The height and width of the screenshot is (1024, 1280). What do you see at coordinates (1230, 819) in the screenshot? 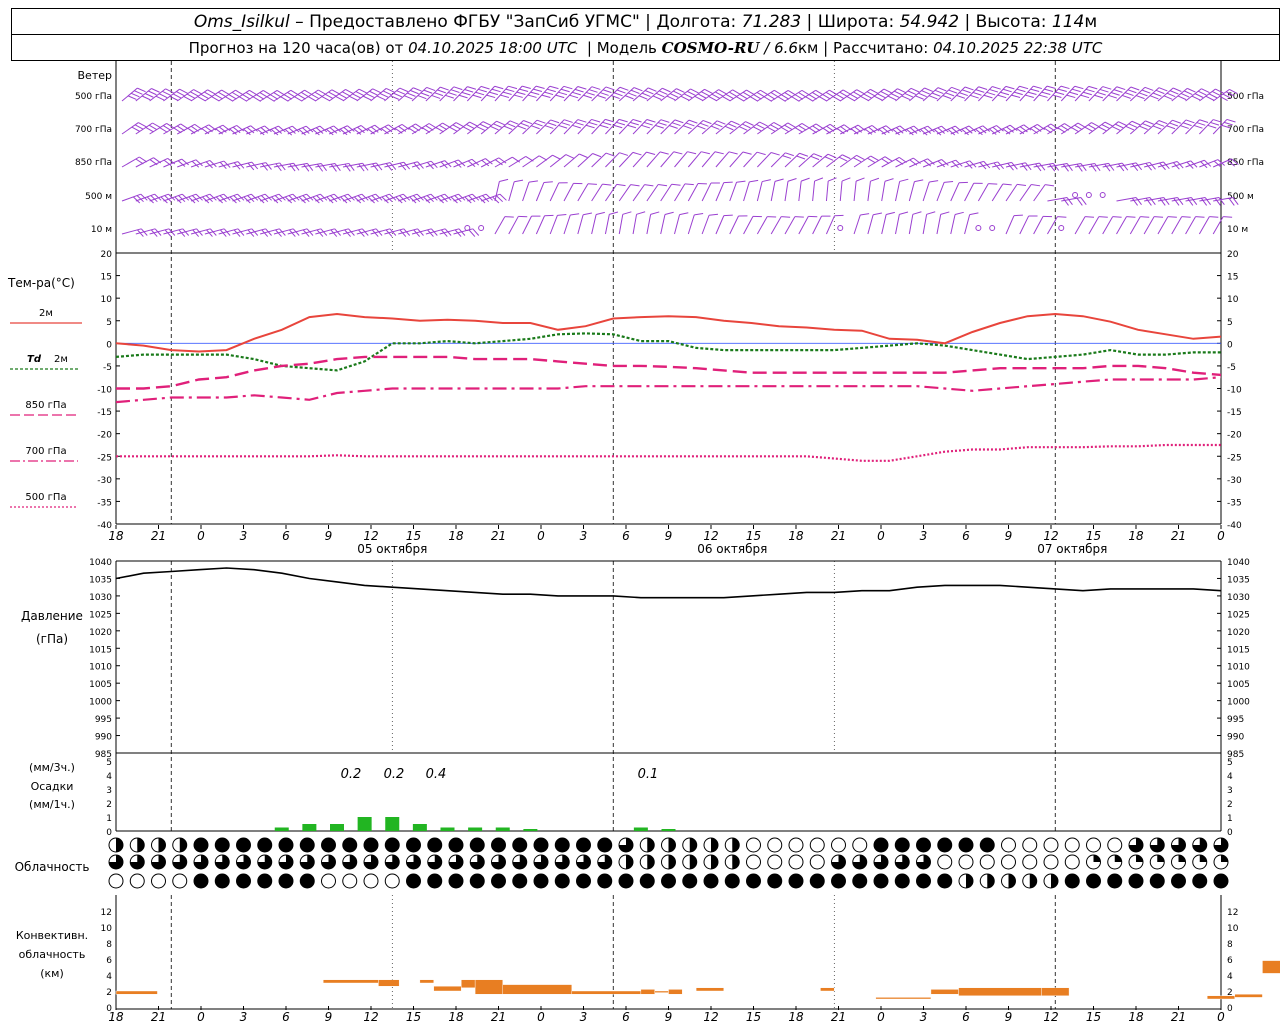
I see `precip-ytick-right: 1` at bounding box center [1230, 819].